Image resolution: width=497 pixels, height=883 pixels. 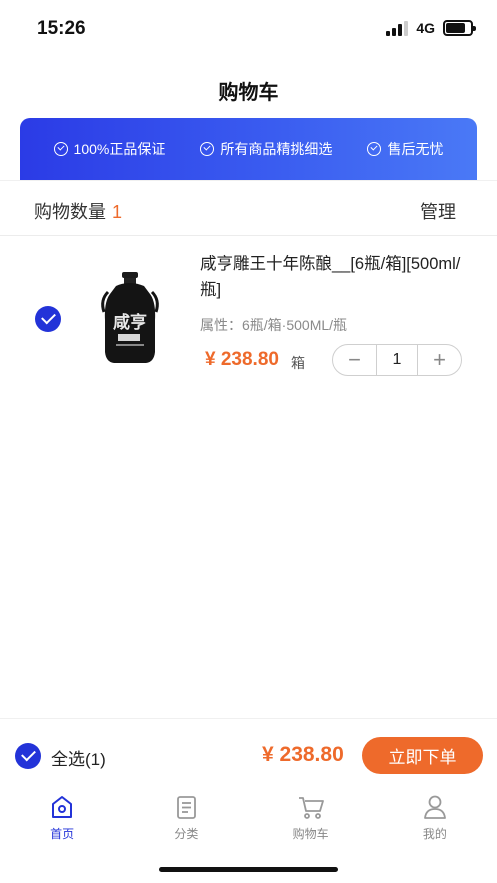 I want to click on quantity-stepper: − 1 +, so click(x=397, y=360).